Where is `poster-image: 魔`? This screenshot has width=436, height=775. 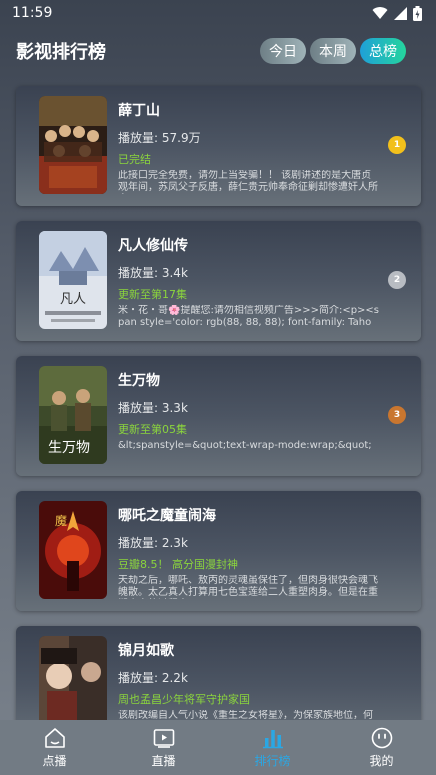
poster-image: 魔 is located at coordinates (73, 550).